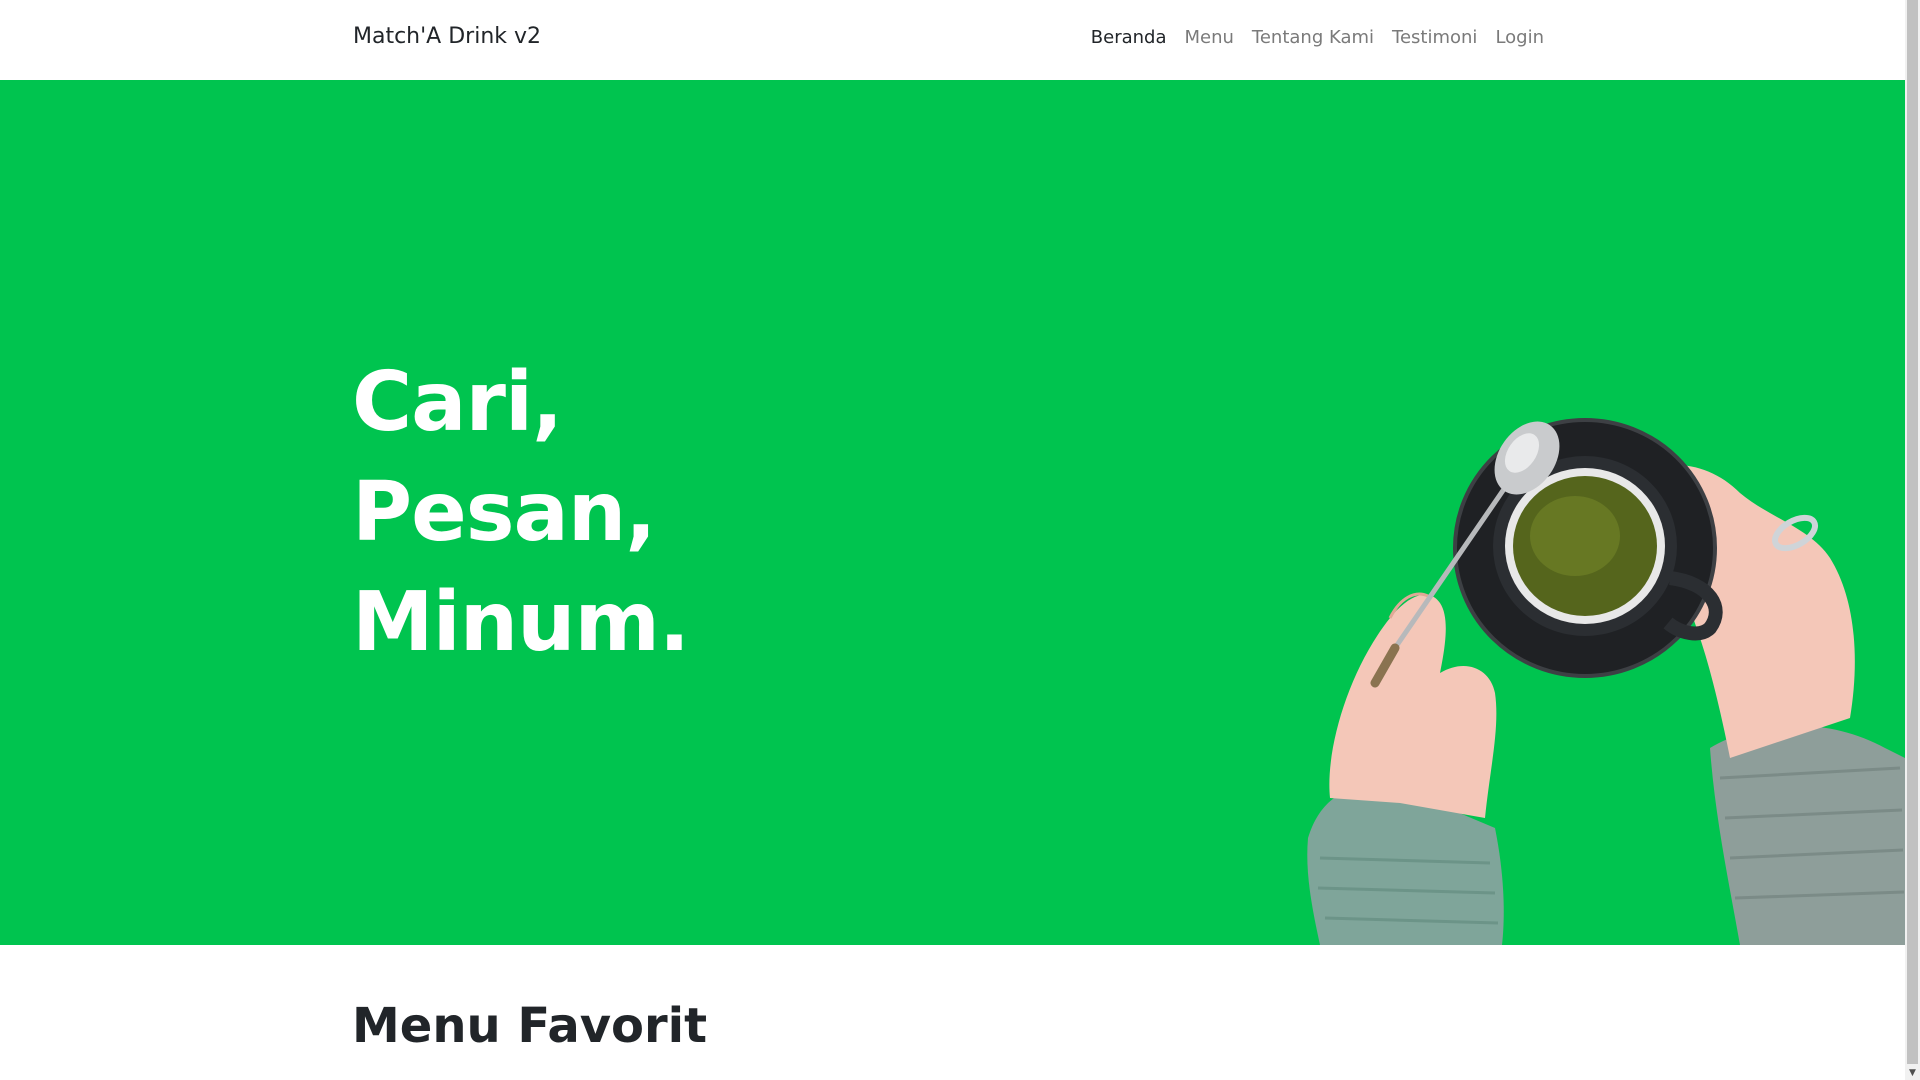 This screenshot has height=1080, width=1920. Describe the element at coordinates (1912, 532) in the screenshot. I see `scrollbar-thumb` at that location.